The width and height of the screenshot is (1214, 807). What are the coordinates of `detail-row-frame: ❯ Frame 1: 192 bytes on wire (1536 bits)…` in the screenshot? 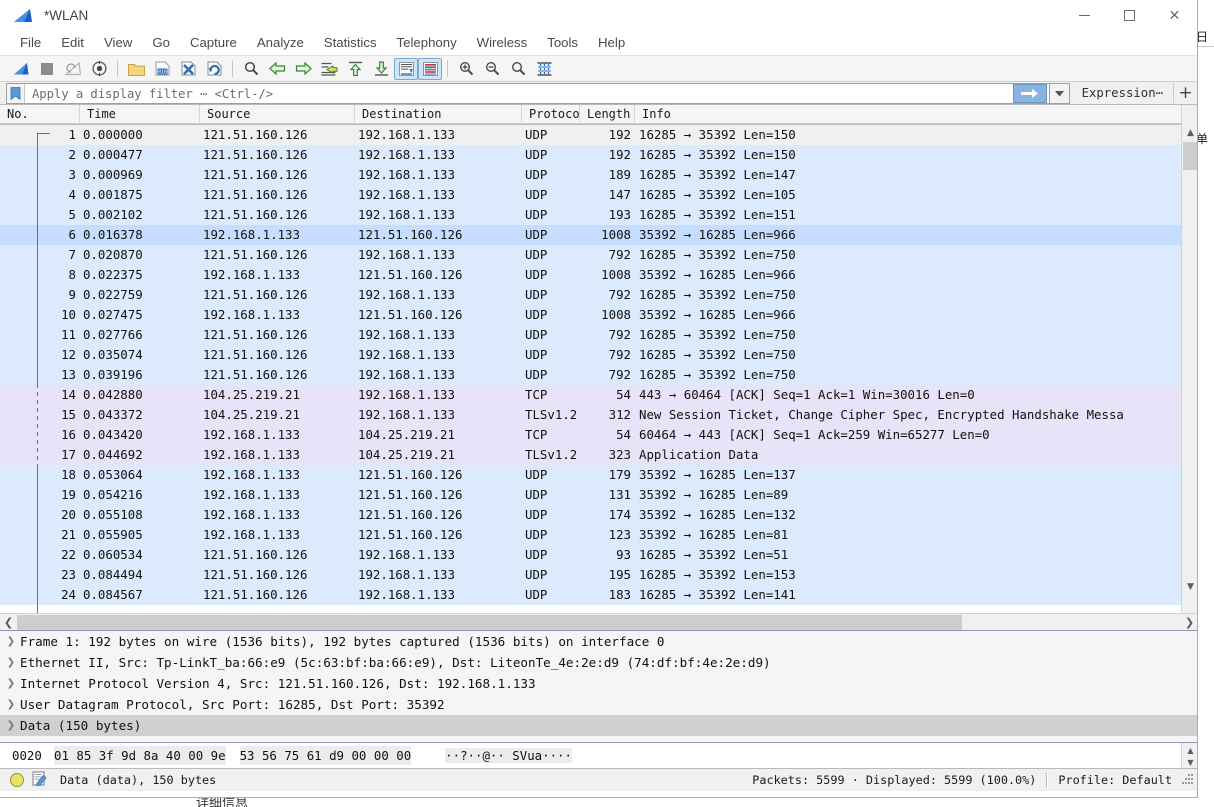 It's located at (598, 641).